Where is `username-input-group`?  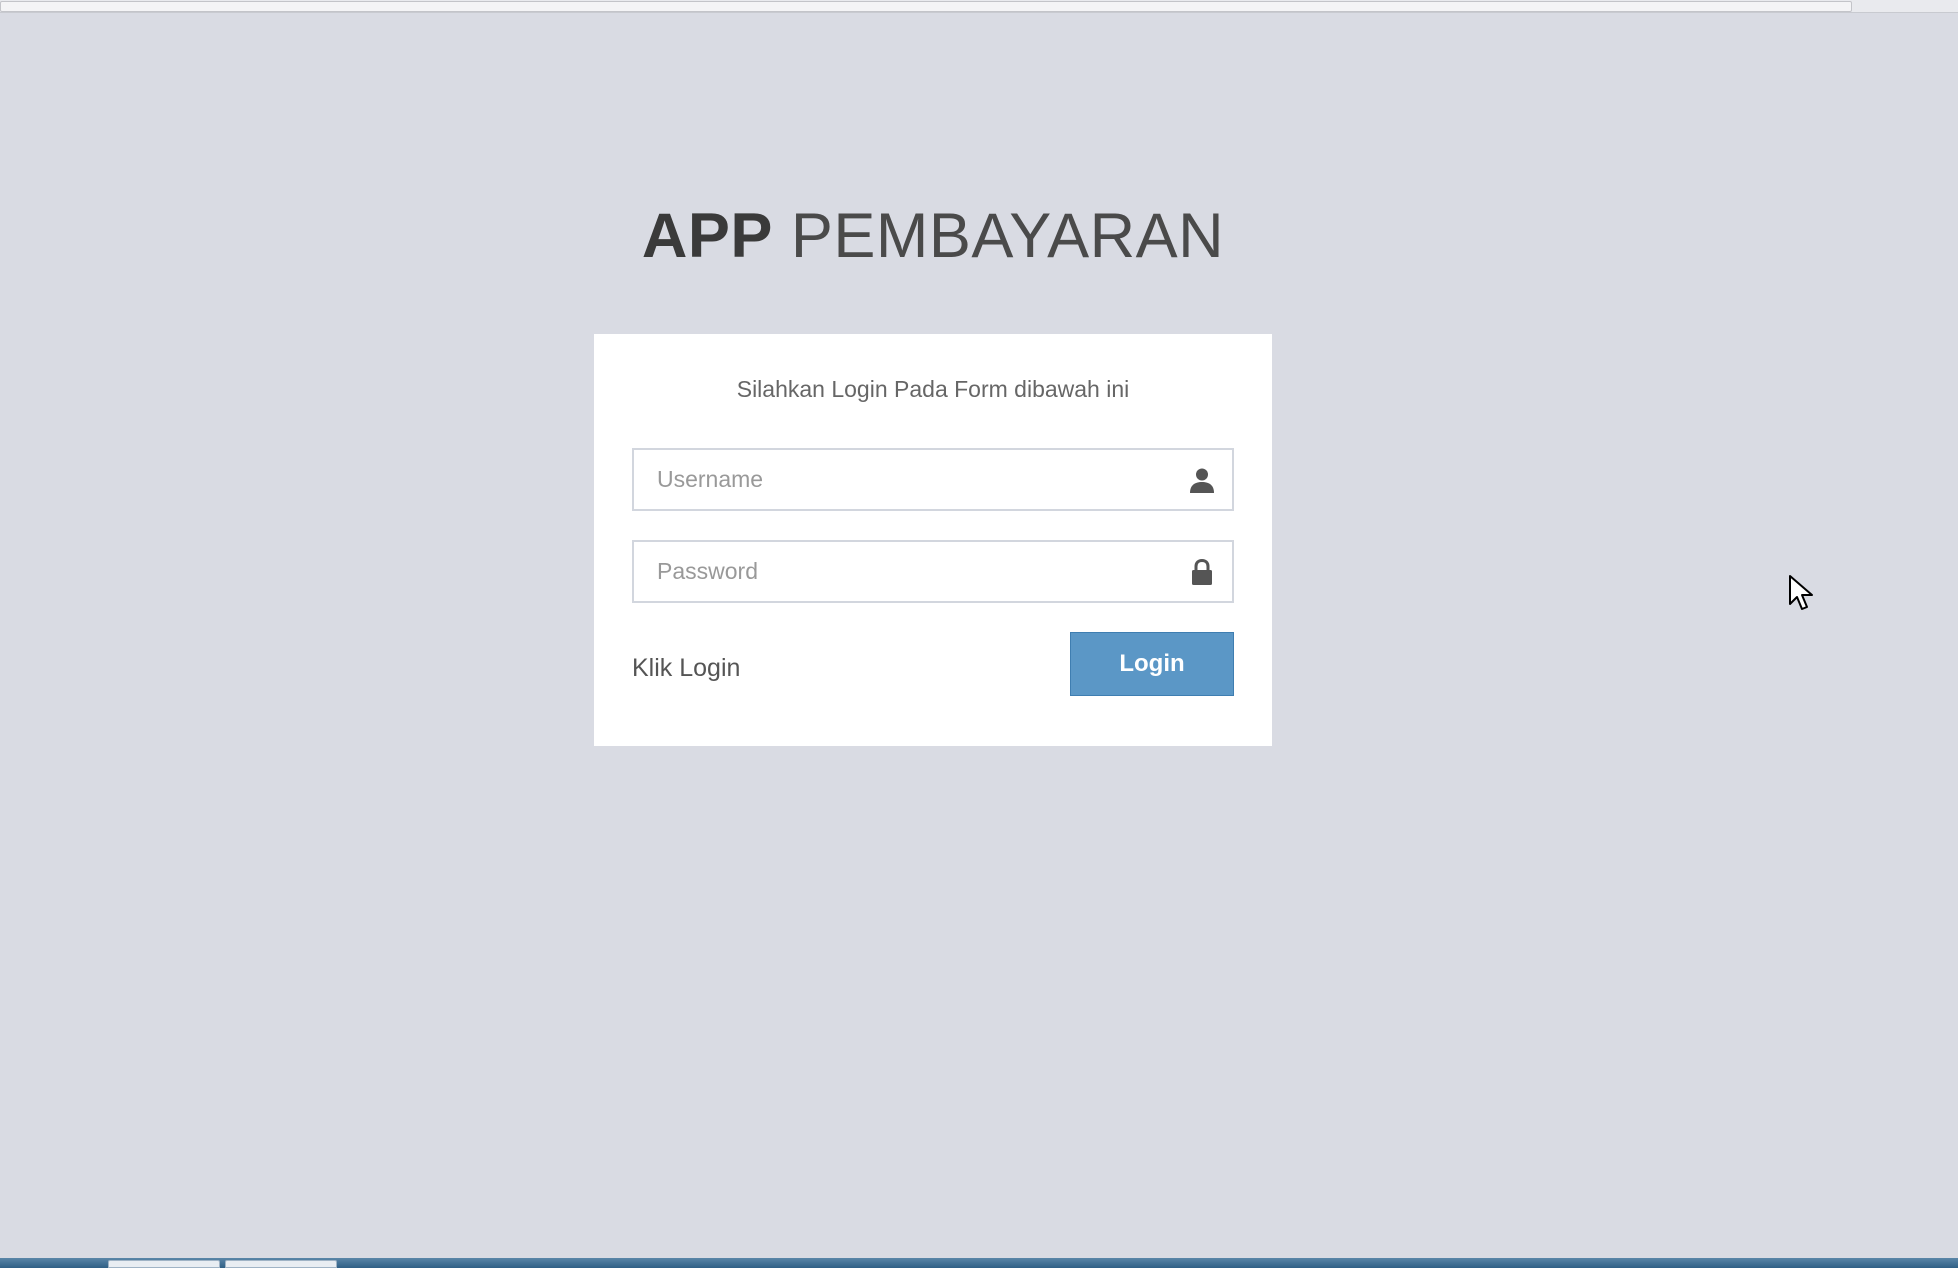 username-input-group is located at coordinates (933, 479).